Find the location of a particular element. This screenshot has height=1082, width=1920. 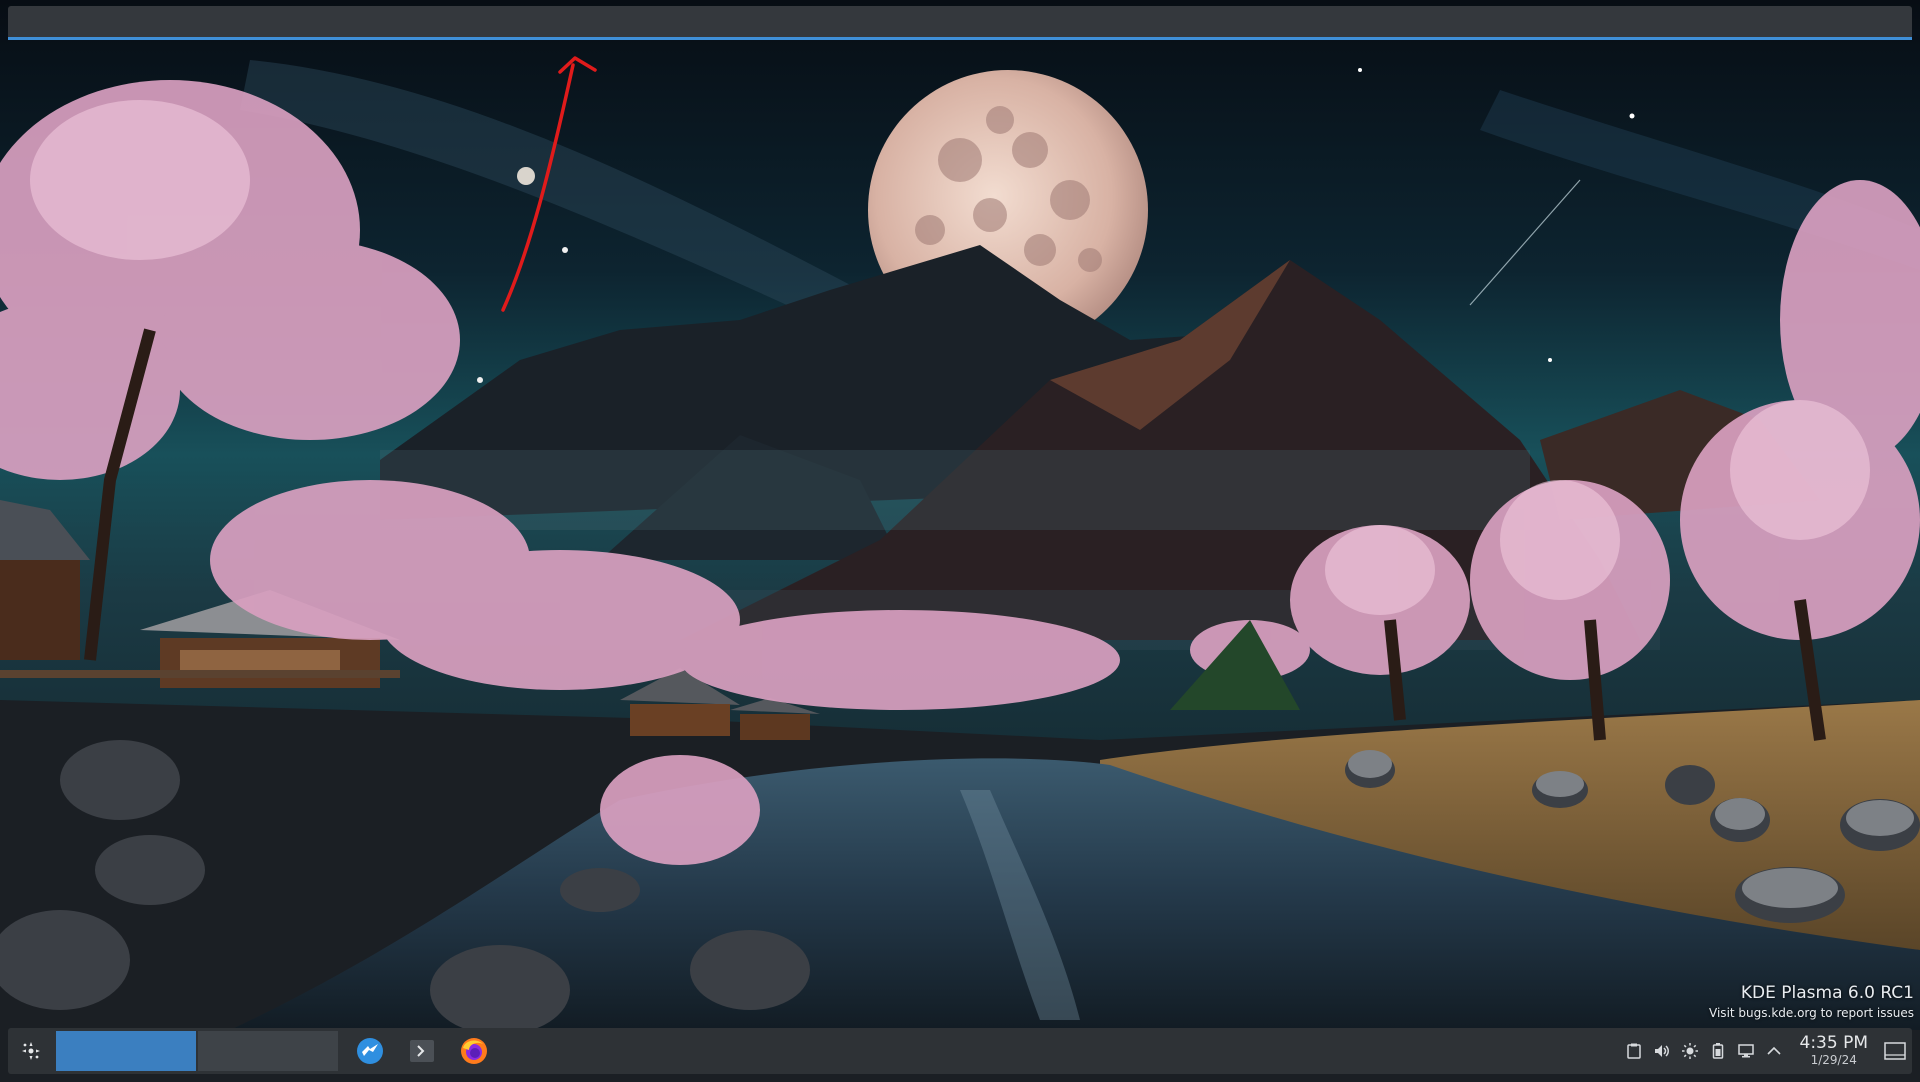

volume-tray-button is located at coordinates (1662, 1051).